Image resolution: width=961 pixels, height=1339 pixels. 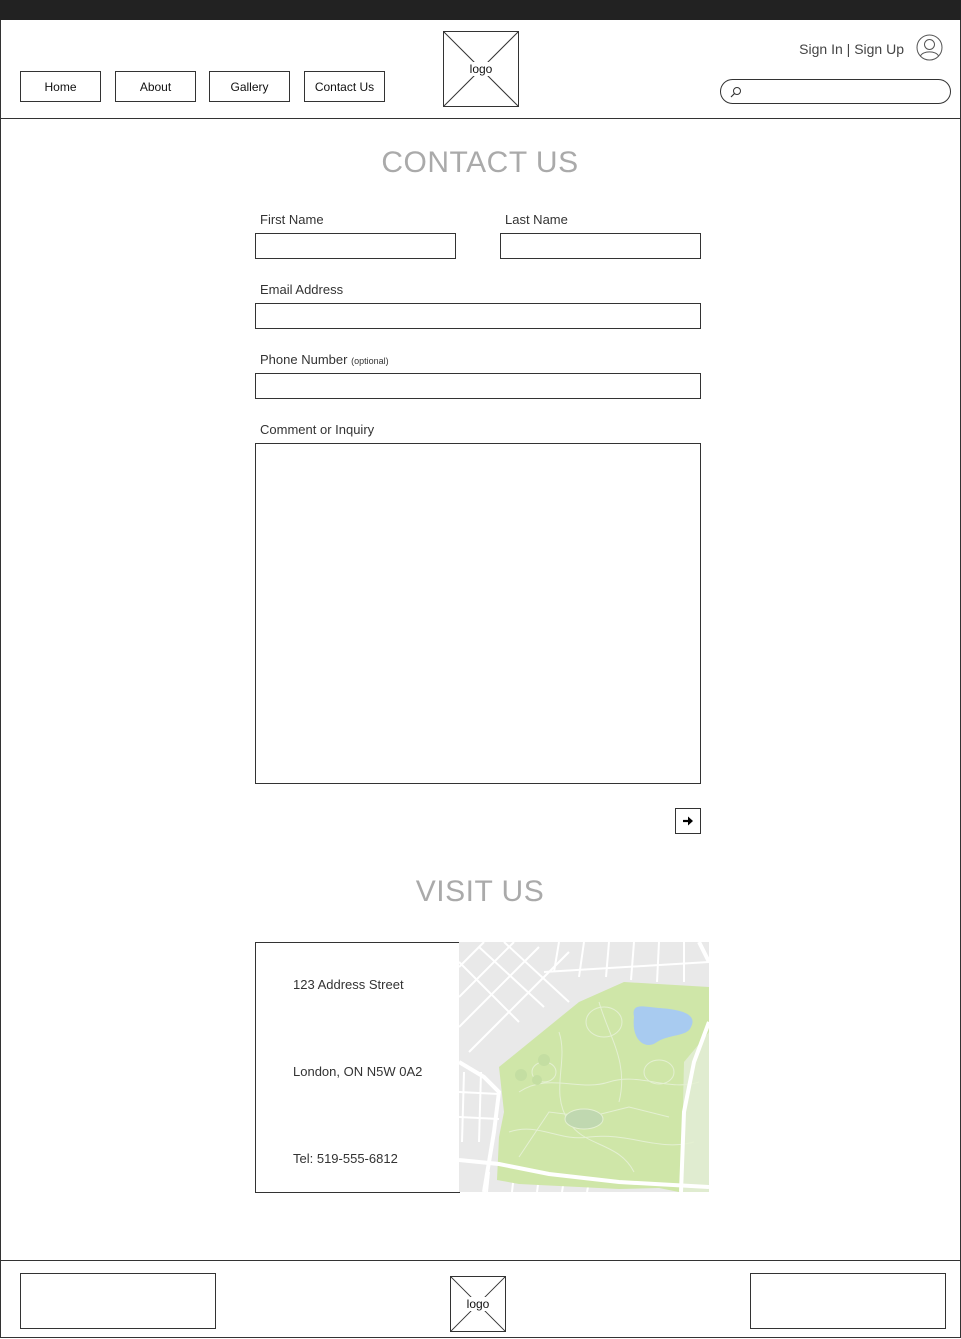 What do you see at coordinates (304, 359) in the screenshot?
I see `phone-label-text: Phone Number` at bounding box center [304, 359].